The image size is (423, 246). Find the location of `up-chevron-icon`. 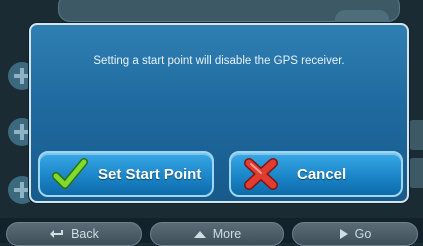

up-chevron-icon is located at coordinates (199, 234).